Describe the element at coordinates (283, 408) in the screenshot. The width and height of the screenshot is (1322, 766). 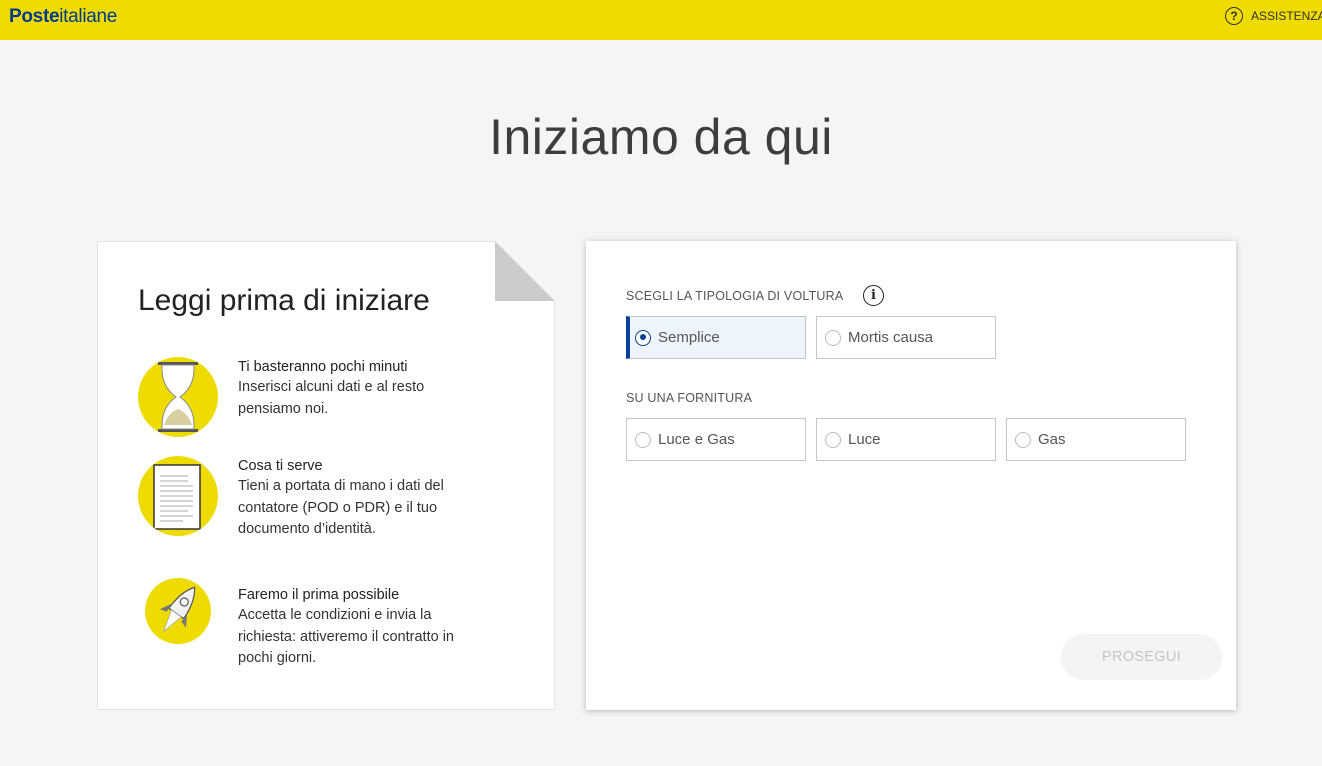
I see `desc-line: pensiamo noi.` at that location.